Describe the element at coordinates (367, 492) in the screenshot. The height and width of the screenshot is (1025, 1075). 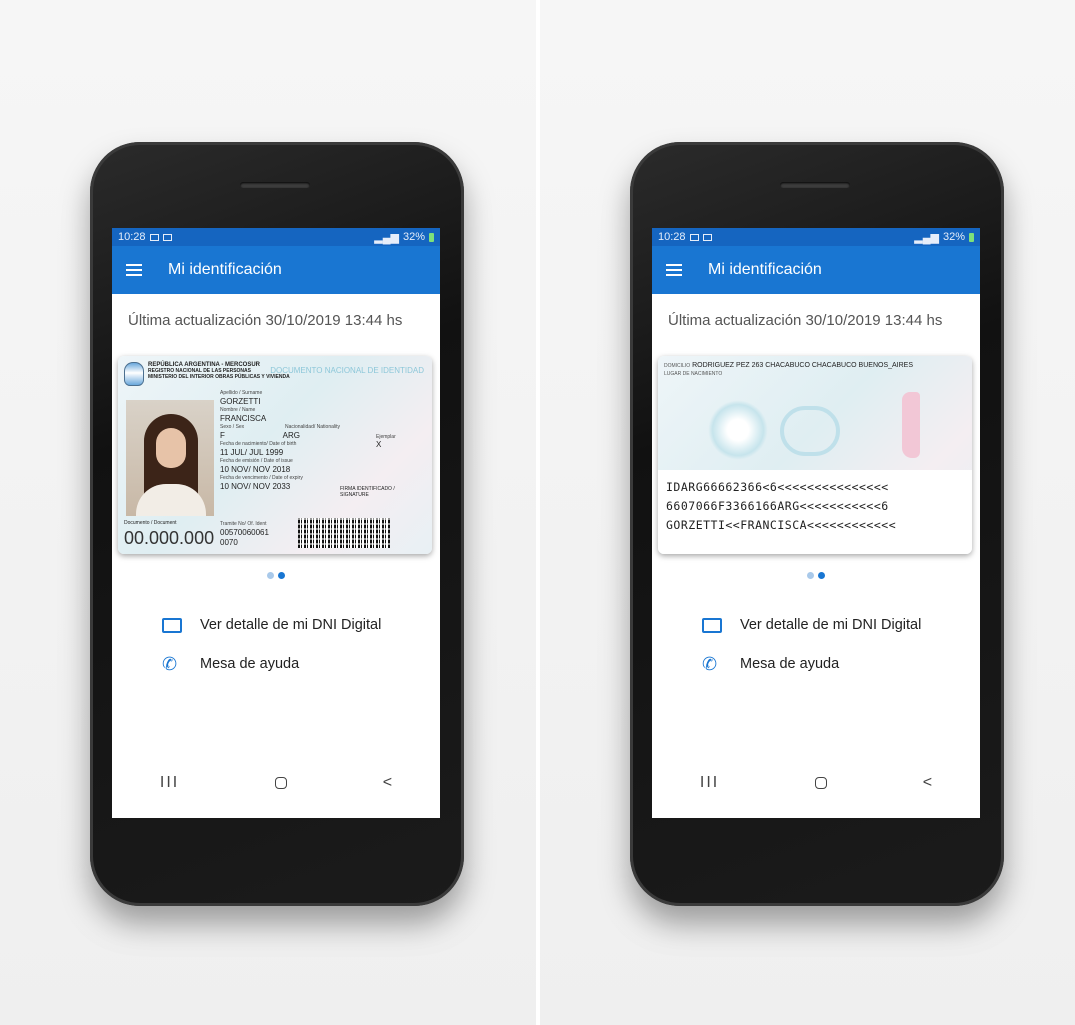
I see `signature-label: FIRMA IDENTIFICADO / SIGNATURE` at that location.